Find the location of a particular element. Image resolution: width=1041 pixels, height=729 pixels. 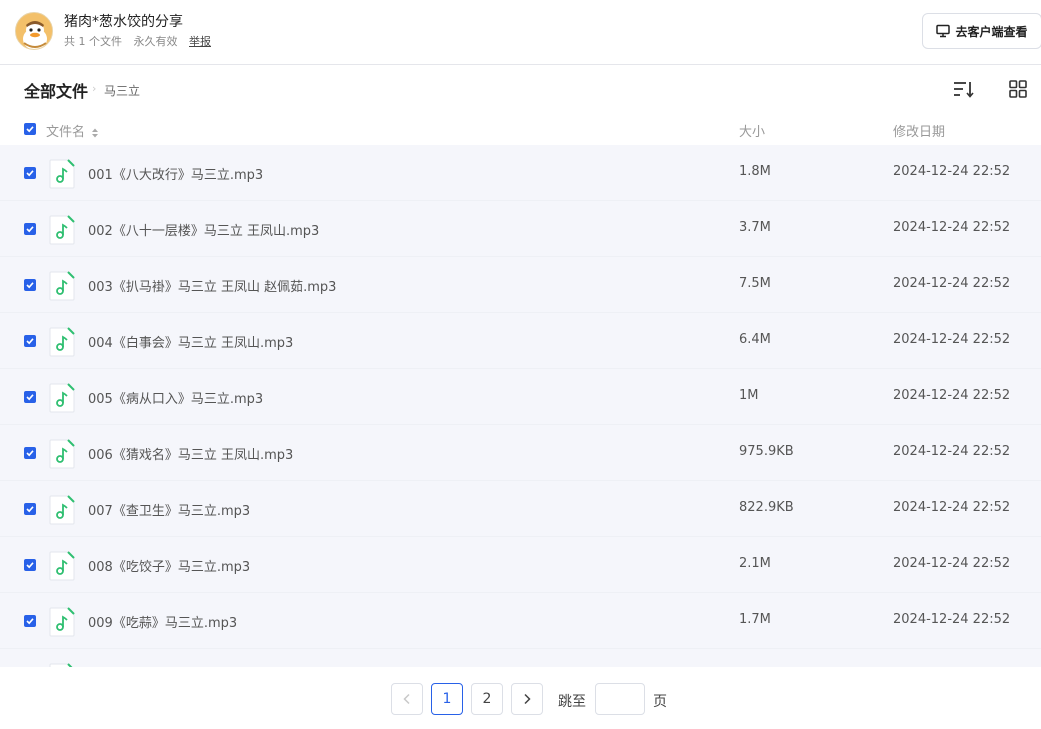

avatar is located at coordinates (34, 31).